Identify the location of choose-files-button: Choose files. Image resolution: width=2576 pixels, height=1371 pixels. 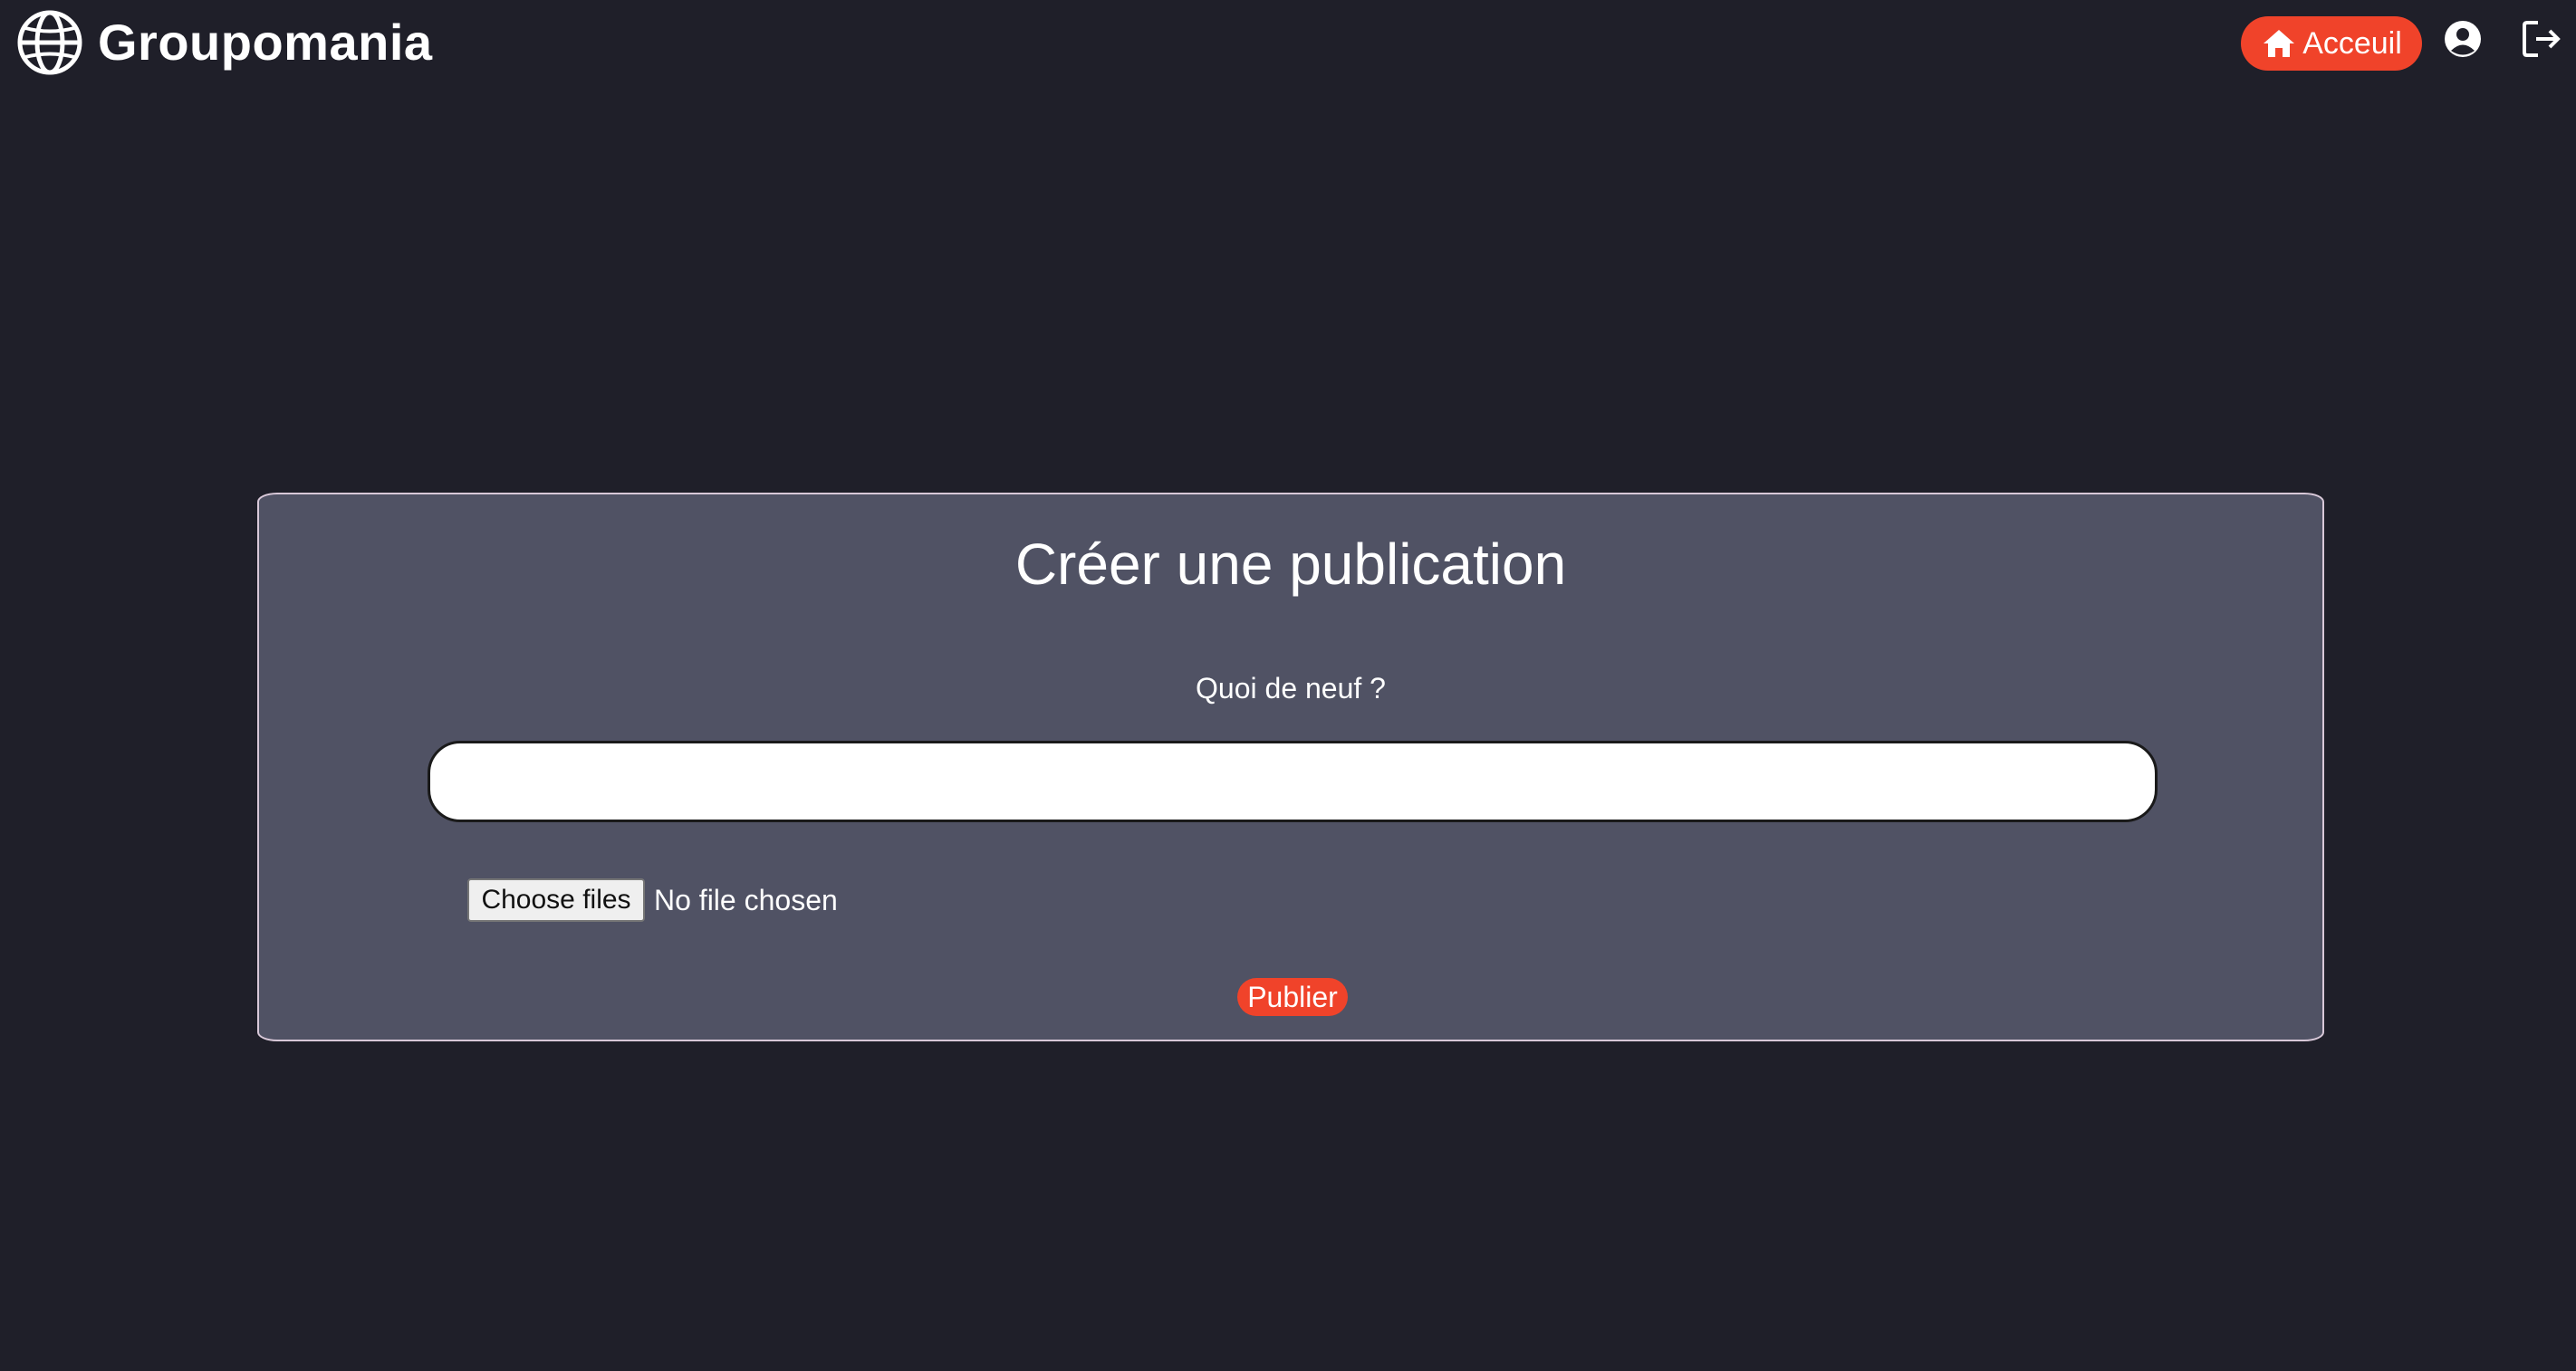
(556, 900).